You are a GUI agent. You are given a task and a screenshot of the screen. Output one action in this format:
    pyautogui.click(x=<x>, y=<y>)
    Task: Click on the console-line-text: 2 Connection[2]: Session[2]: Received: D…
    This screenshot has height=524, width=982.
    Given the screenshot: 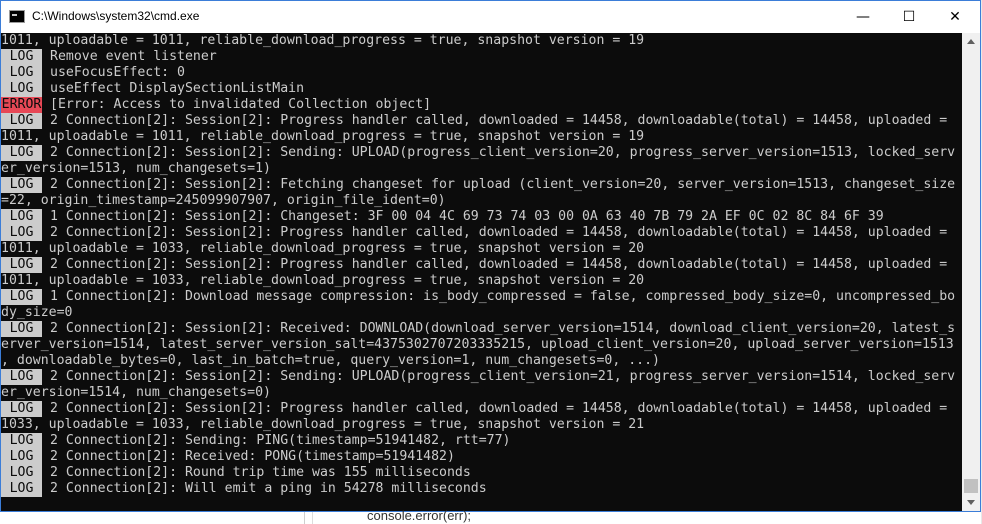 What is the action you would take?
    pyautogui.click(x=503, y=328)
    